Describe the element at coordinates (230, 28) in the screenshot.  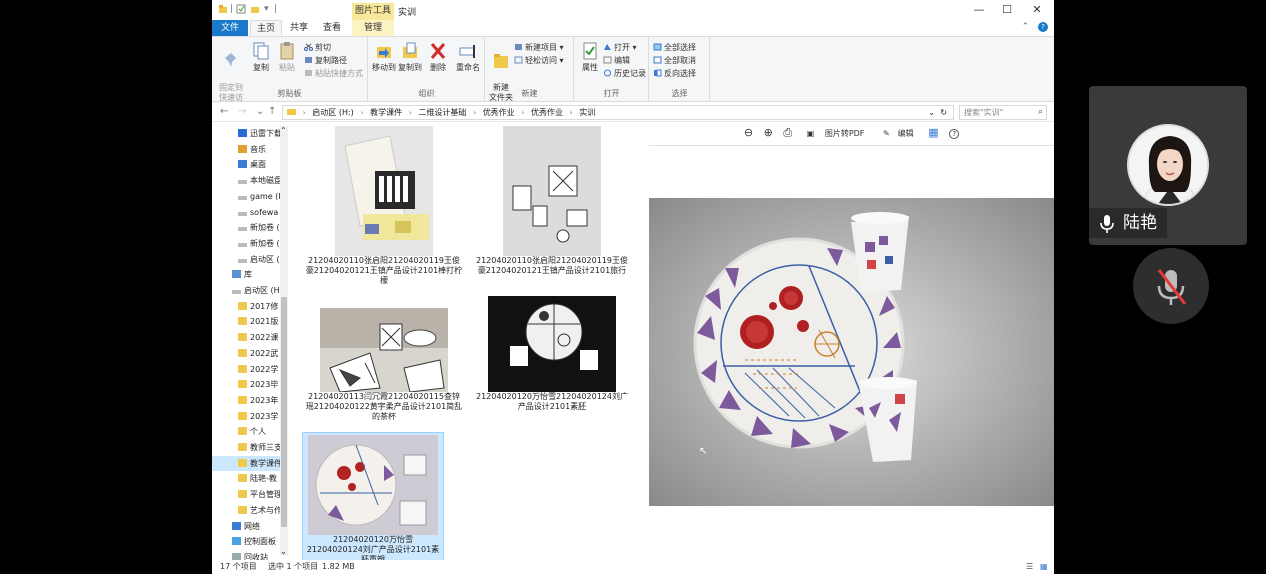
I see `tab-file: 文件` at that location.